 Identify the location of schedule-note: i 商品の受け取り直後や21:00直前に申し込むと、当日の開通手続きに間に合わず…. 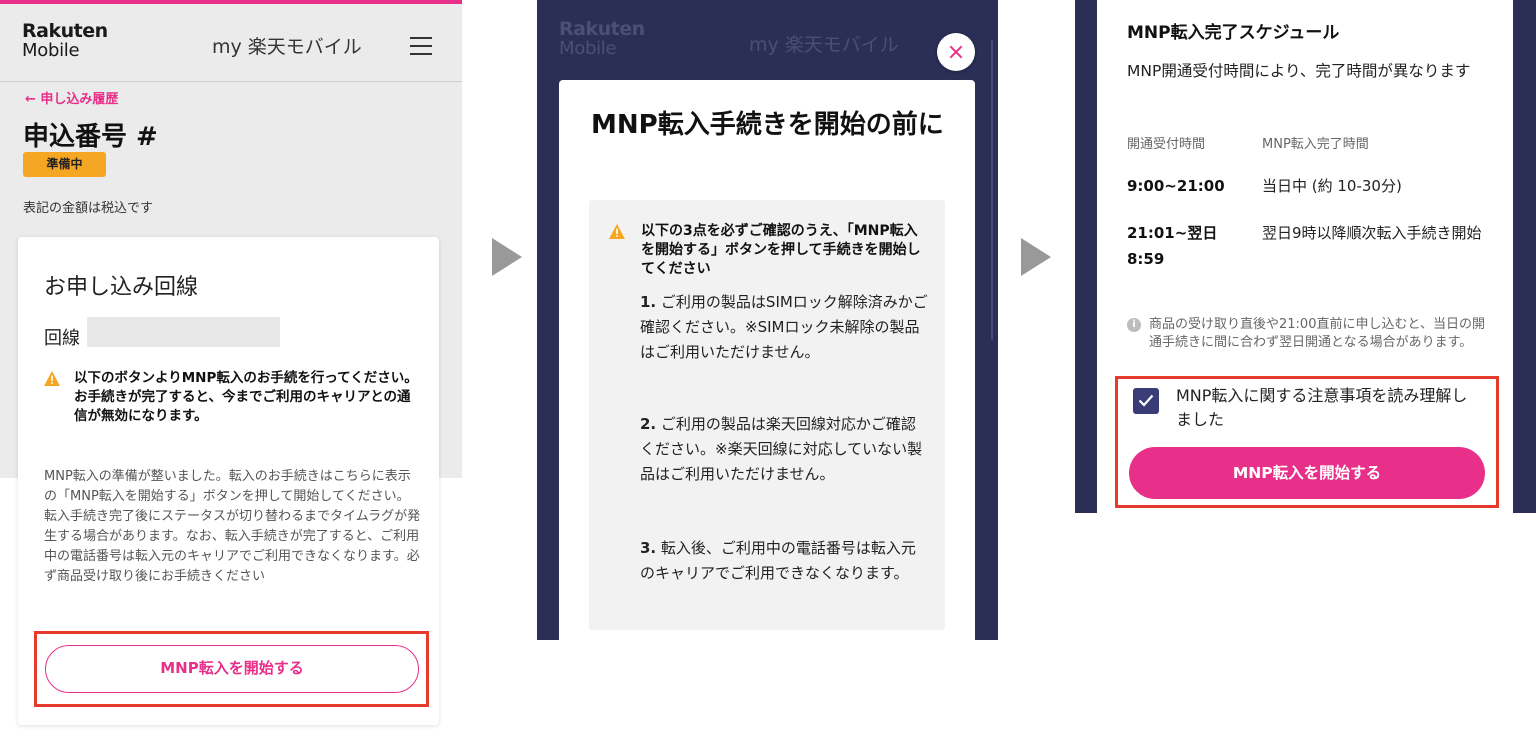
(1307, 334).